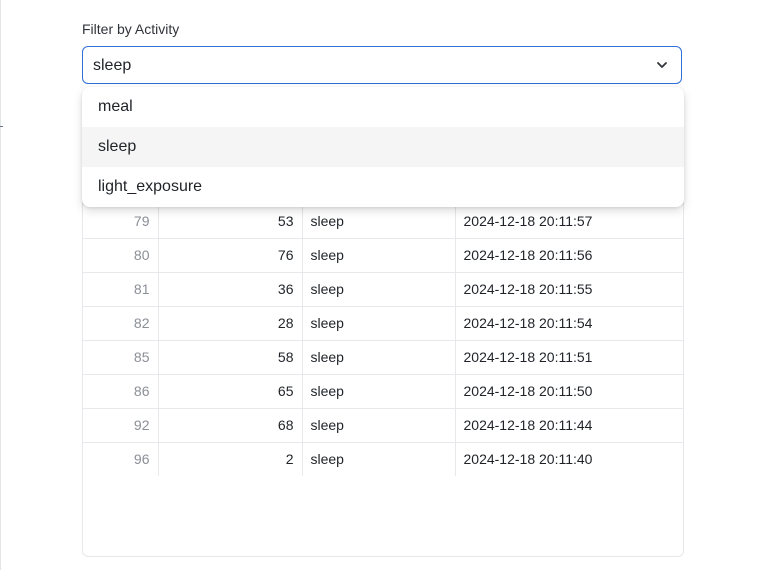 This screenshot has height=570, width=760. What do you see at coordinates (112, 65) in the screenshot?
I see `activity-select-value: sleep` at bounding box center [112, 65].